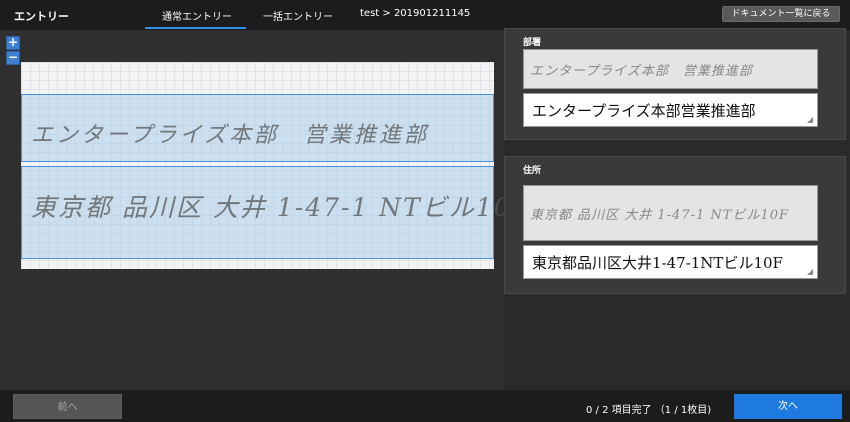  I want to click on back-to-document-list-button: ドキュメント一覧に戻る, so click(781, 14).